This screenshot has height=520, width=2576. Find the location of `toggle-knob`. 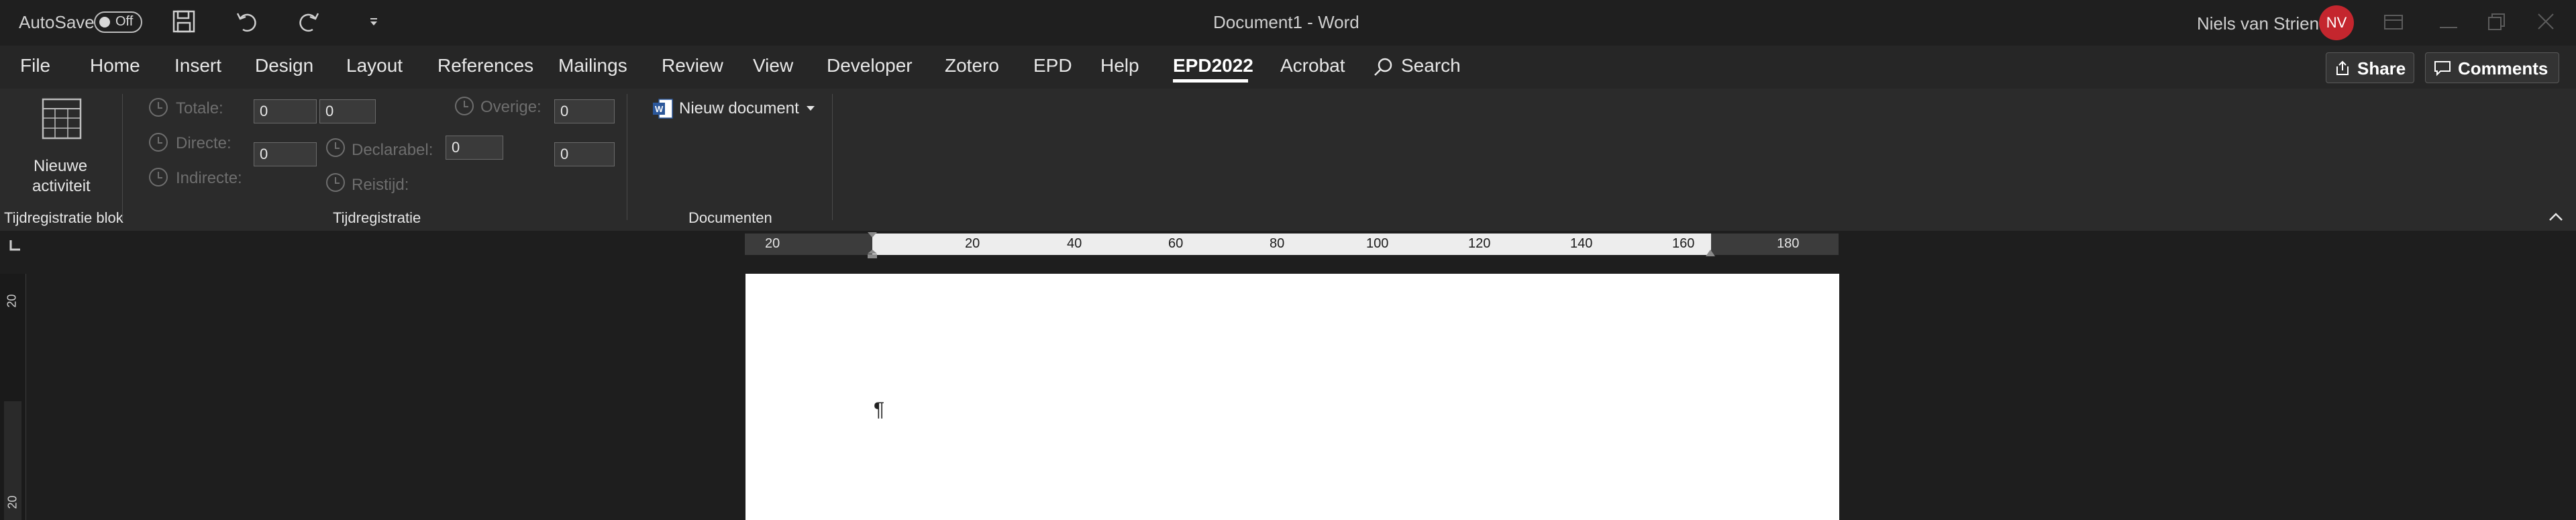

toggle-knob is located at coordinates (104, 23).